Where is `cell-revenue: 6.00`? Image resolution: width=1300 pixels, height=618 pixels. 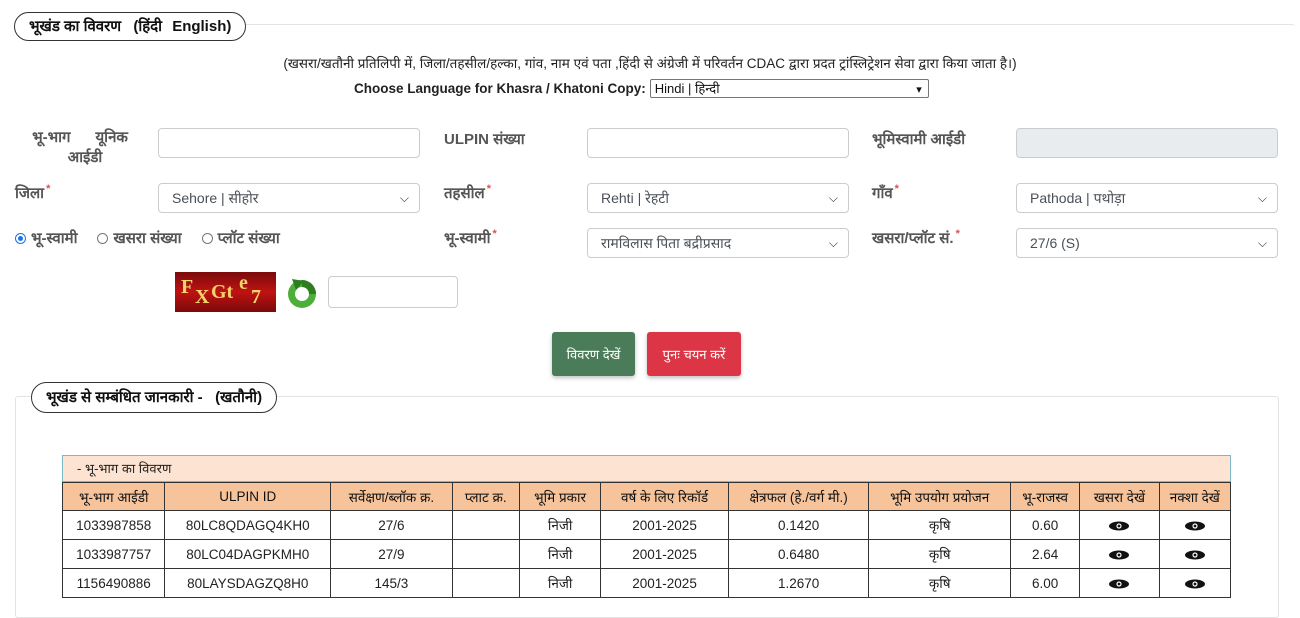 cell-revenue: 6.00 is located at coordinates (1045, 583).